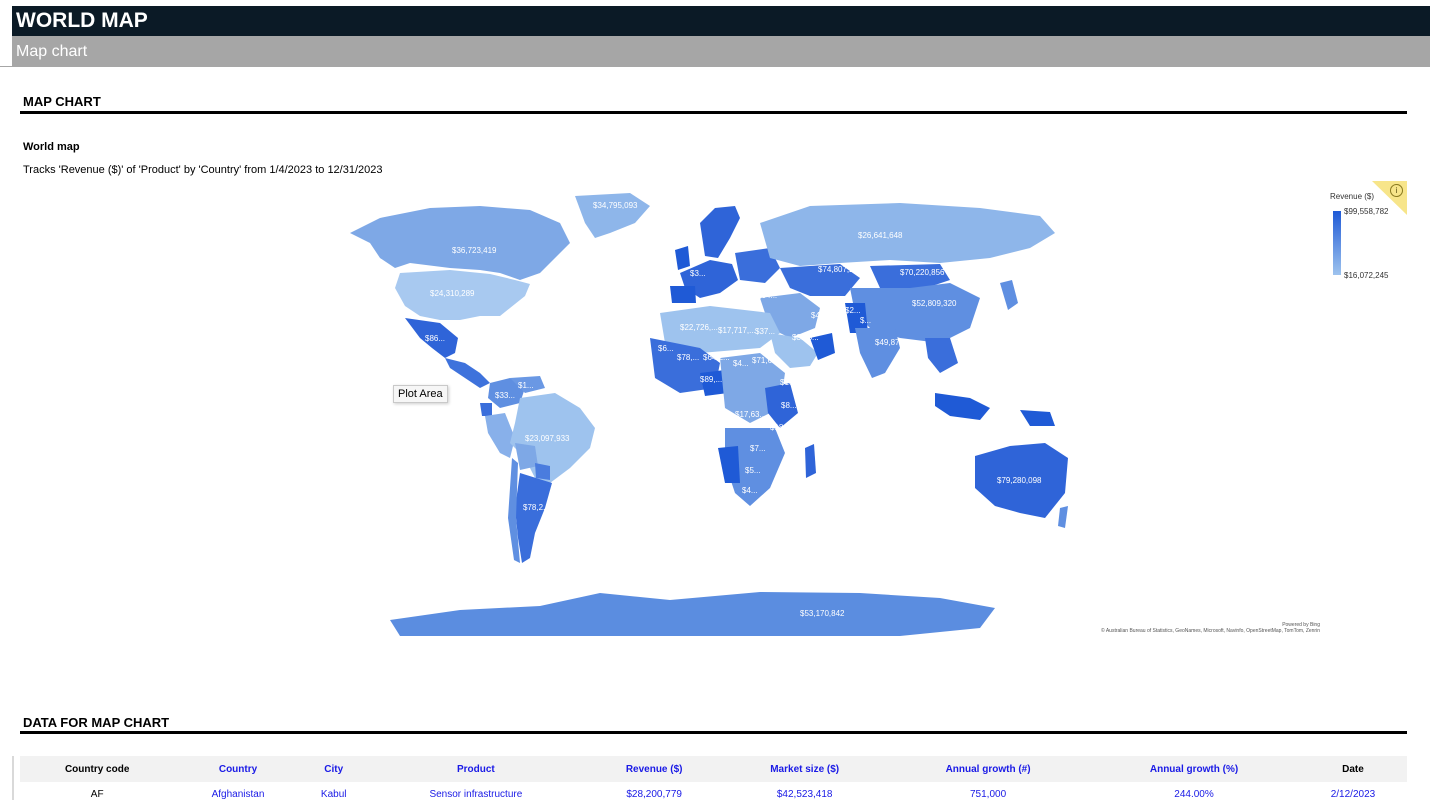  What do you see at coordinates (547, 438) in the screenshot?
I see `map-value-label: $23,097,933` at bounding box center [547, 438].